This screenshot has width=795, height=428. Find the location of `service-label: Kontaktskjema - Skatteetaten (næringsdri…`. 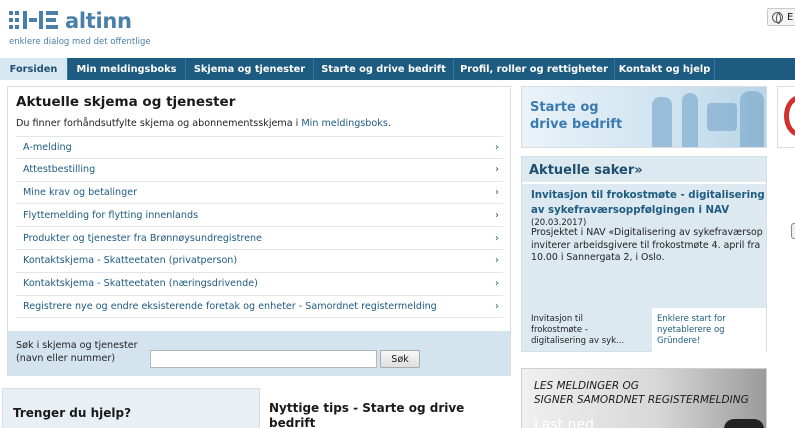

service-label: Kontaktskjema - Skatteetaten (næringsdri… is located at coordinates (140, 284).